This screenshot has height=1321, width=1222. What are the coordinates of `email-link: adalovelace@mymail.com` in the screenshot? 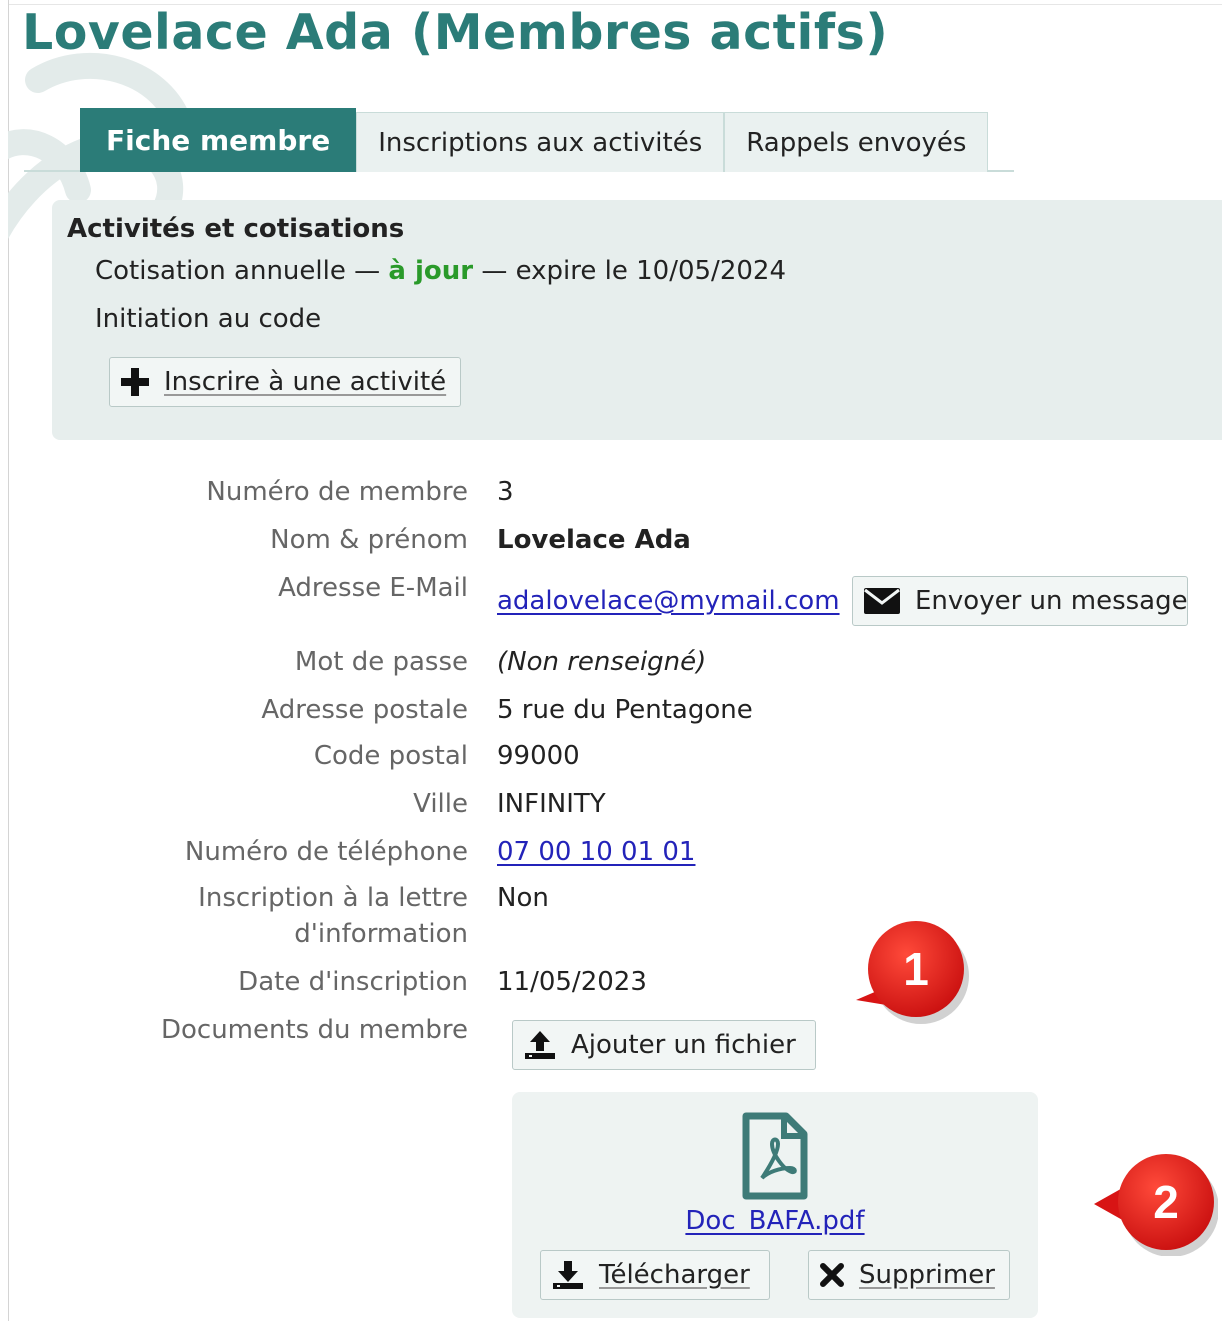 It's located at (668, 601).